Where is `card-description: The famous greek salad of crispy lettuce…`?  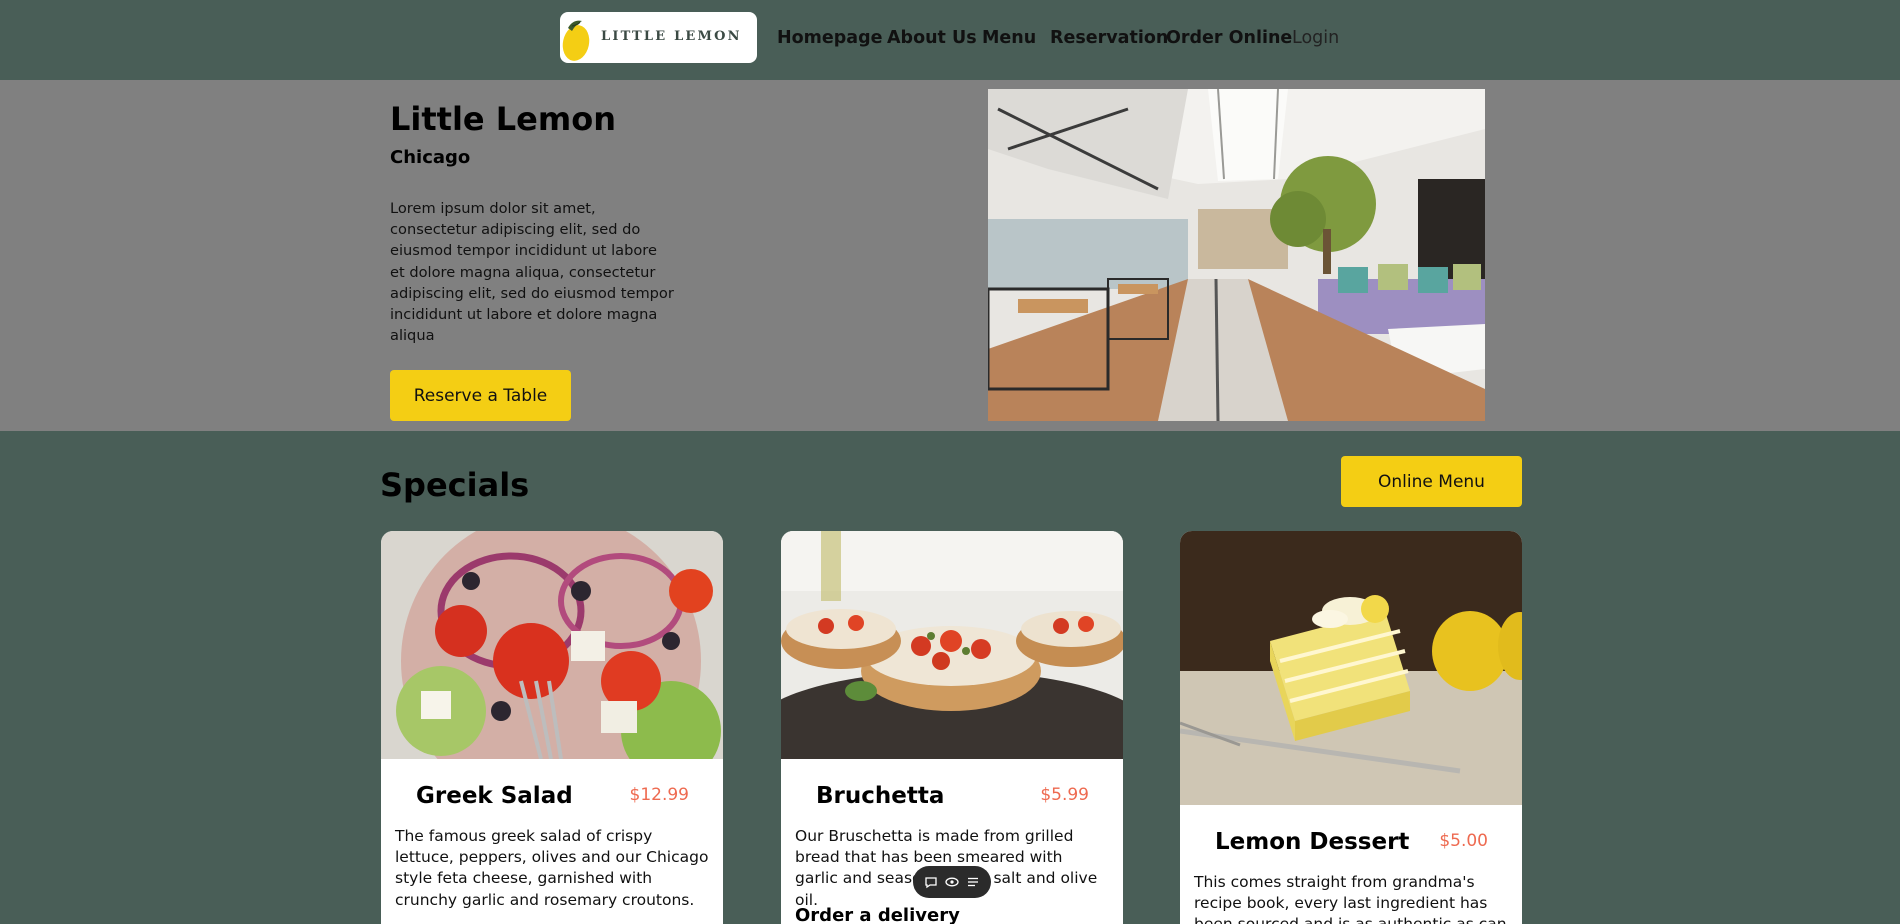
card-description: The famous greek salad of crispy lettuce… is located at coordinates (552, 868).